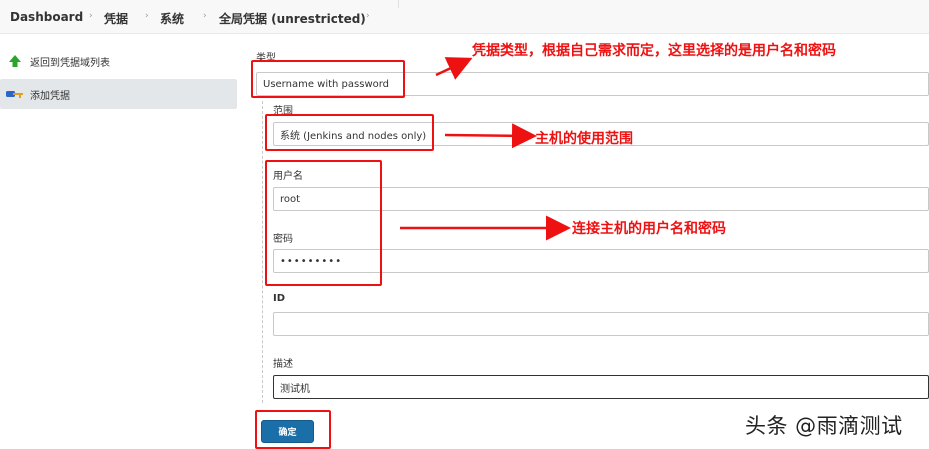  What do you see at coordinates (490, 136) in the screenshot?
I see `scope-arrow` at bounding box center [490, 136].